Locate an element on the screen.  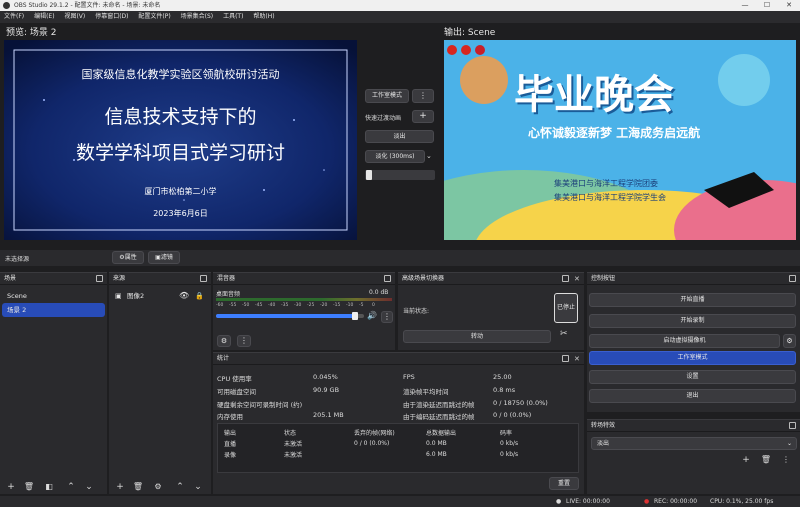
rec-time: REC: 00:00:00 is located at coordinates (676, 501).